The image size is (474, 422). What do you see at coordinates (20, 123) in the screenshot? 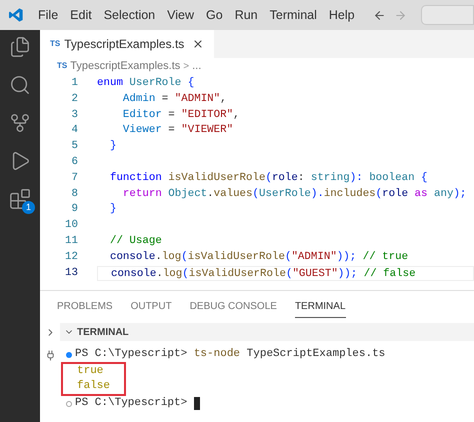
I see `branch-icon` at bounding box center [20, 123].